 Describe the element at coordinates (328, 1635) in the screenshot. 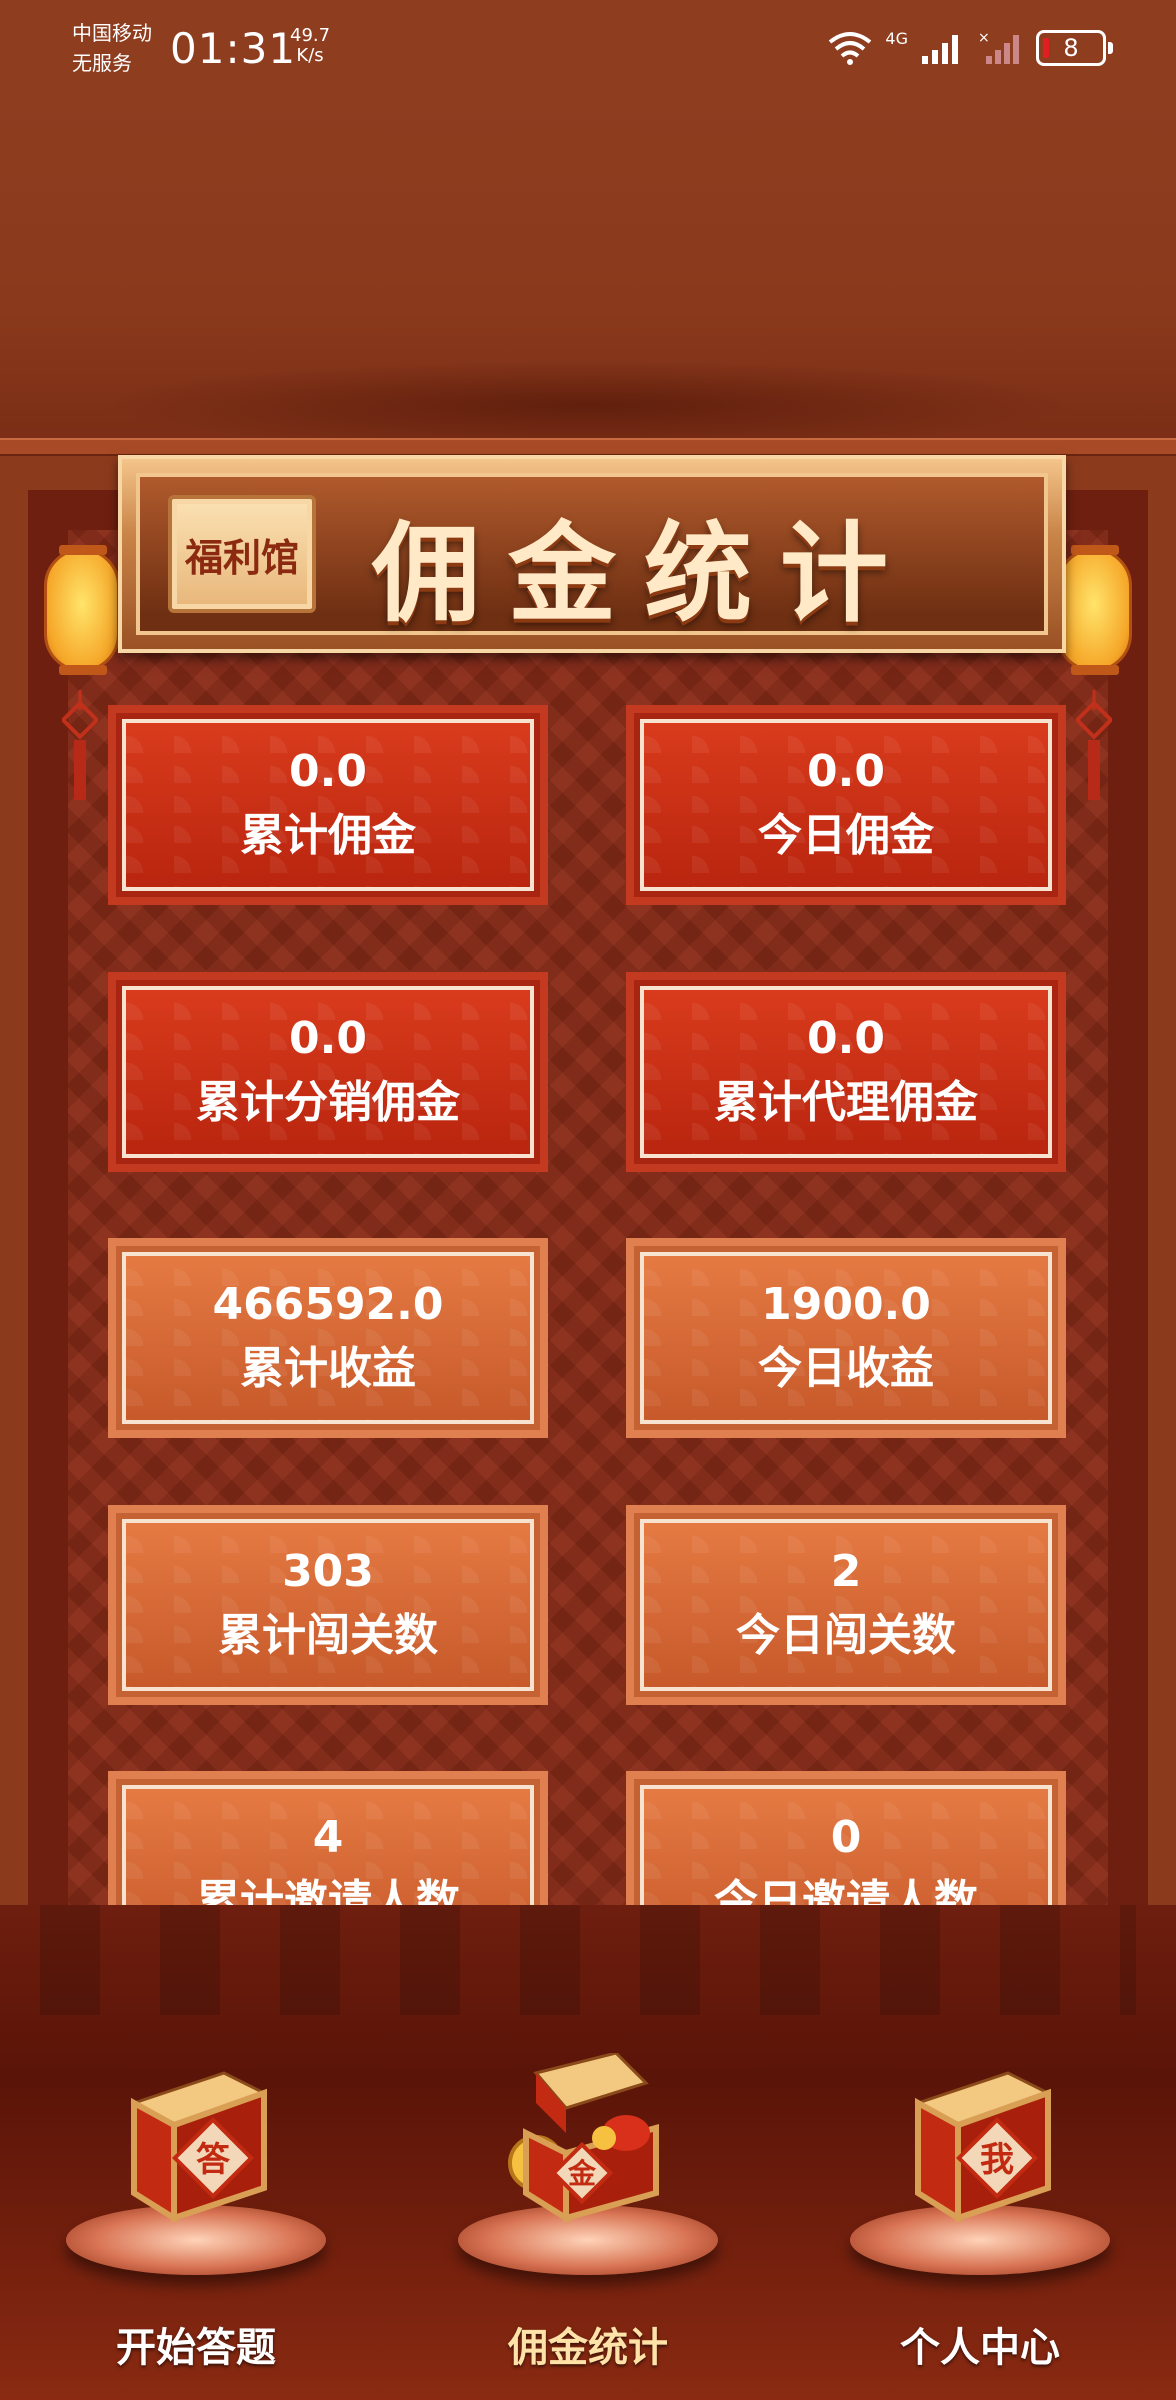

I see `stat-label: 累计闯关数` at that location.